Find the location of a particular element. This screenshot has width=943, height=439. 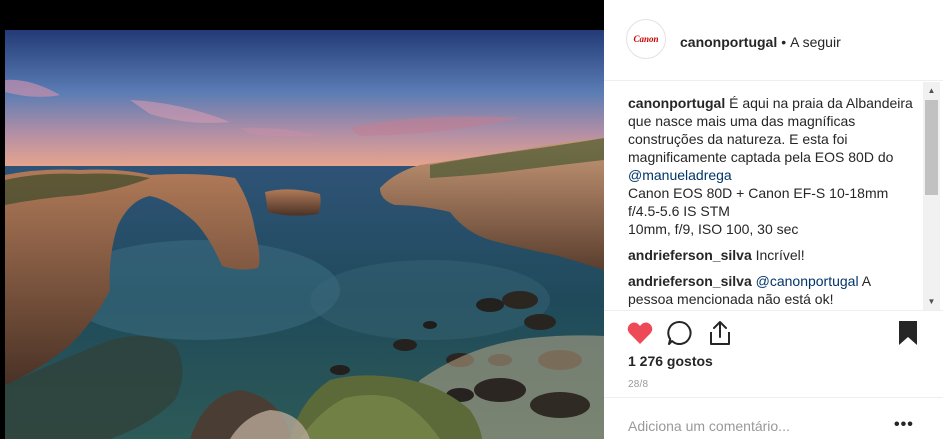

bookmark-icon is located at coordinates (908, 333).